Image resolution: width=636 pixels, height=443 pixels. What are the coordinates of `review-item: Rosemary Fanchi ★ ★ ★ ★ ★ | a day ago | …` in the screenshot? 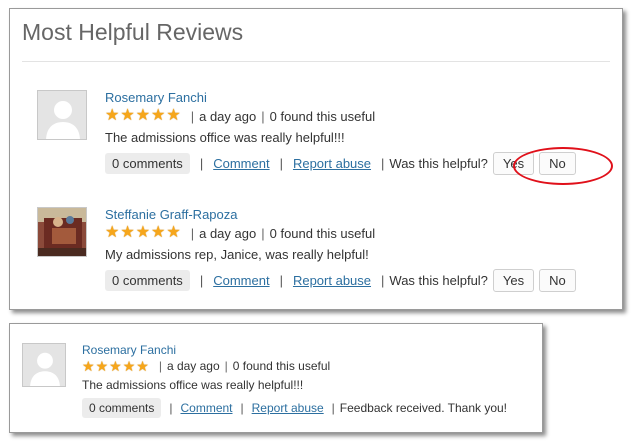 It's located at (279, 383).